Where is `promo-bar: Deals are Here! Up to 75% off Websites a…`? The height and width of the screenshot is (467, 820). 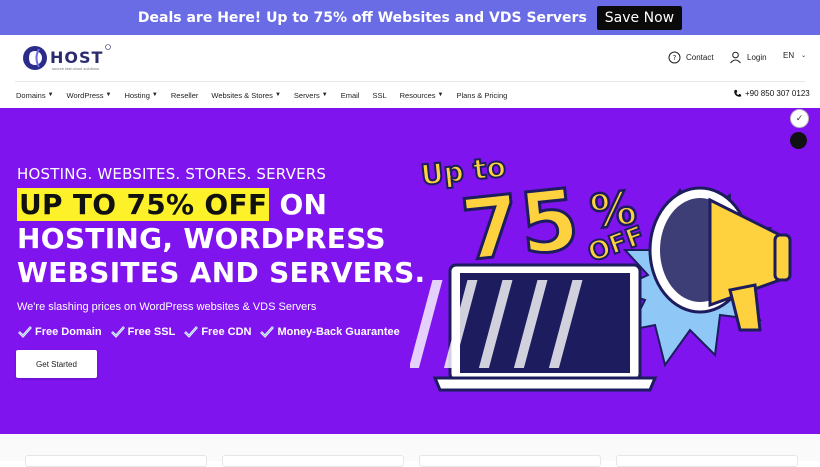
promo-bar: Deals are Here! Up to 75% off Websites a… is located at coordinates (410, 17).